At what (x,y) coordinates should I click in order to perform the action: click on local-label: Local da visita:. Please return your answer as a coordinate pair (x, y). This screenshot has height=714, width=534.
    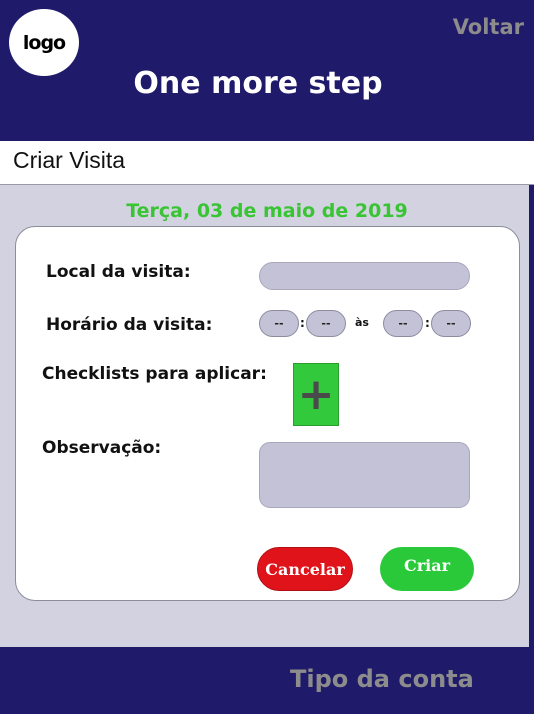
    Looking at the image, I should click on (118, 272).